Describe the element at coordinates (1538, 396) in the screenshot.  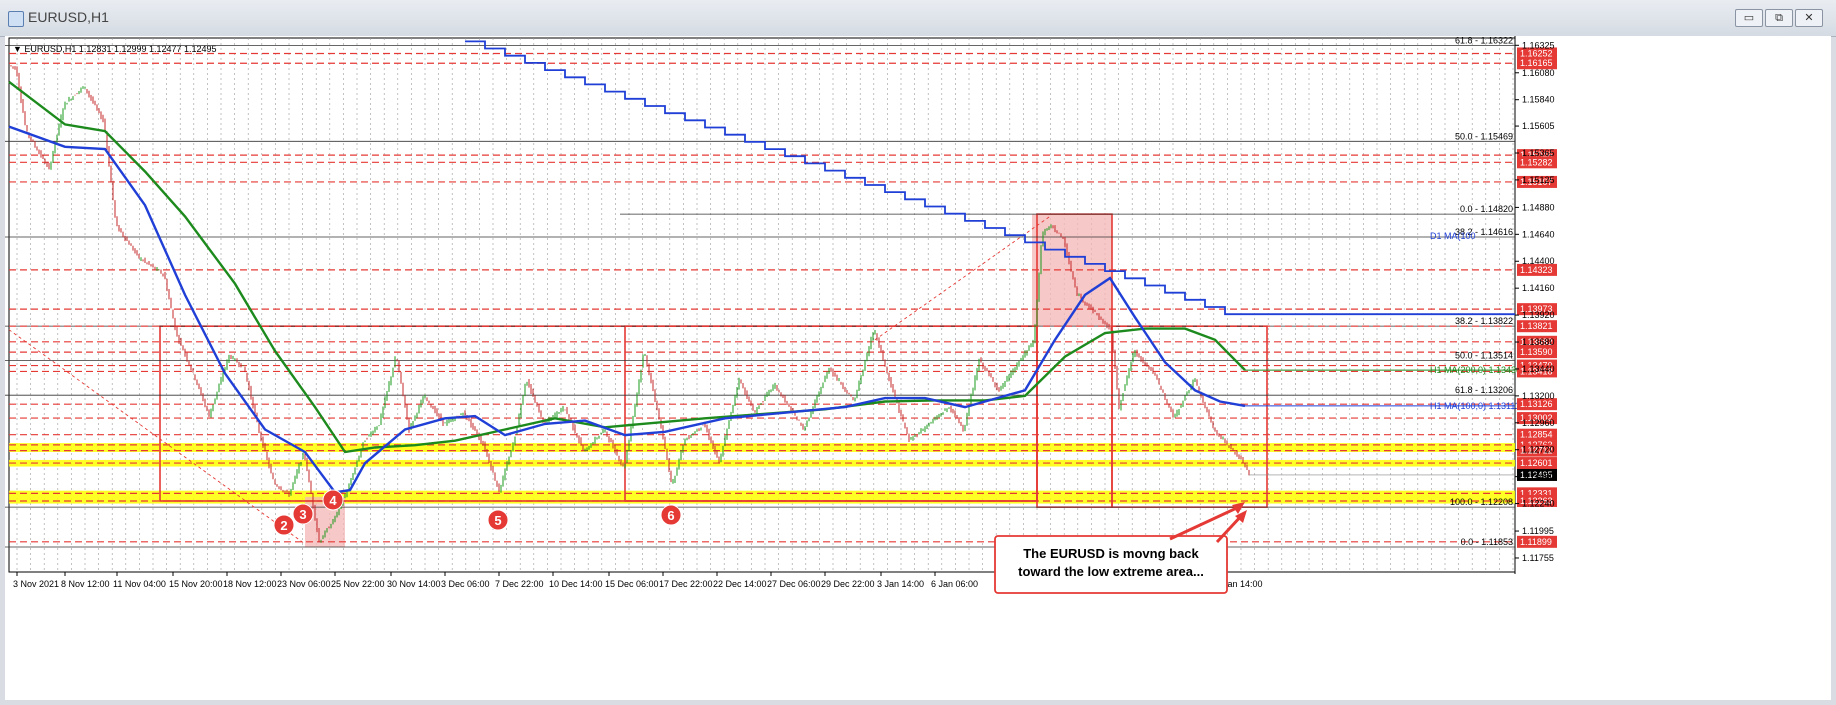
I see `price-tick-label: 1.13200` at that location.